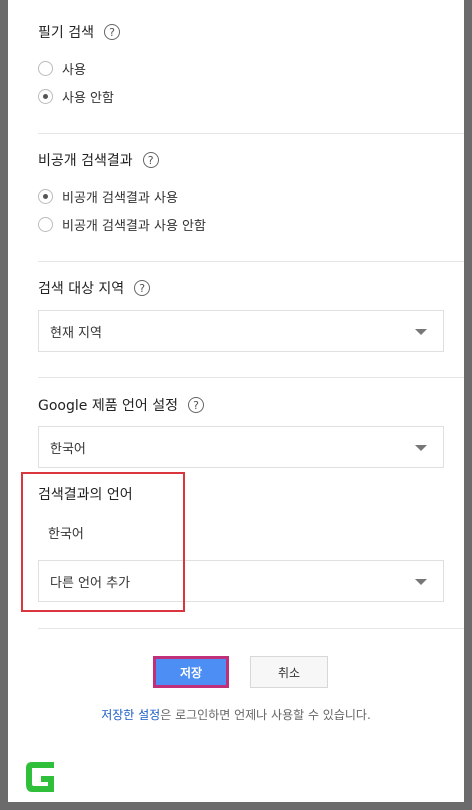 This screenshot has height=810, width=472. I want to click on product-language-section: Google 제품 언어 설정 ?, so click(242, 405).